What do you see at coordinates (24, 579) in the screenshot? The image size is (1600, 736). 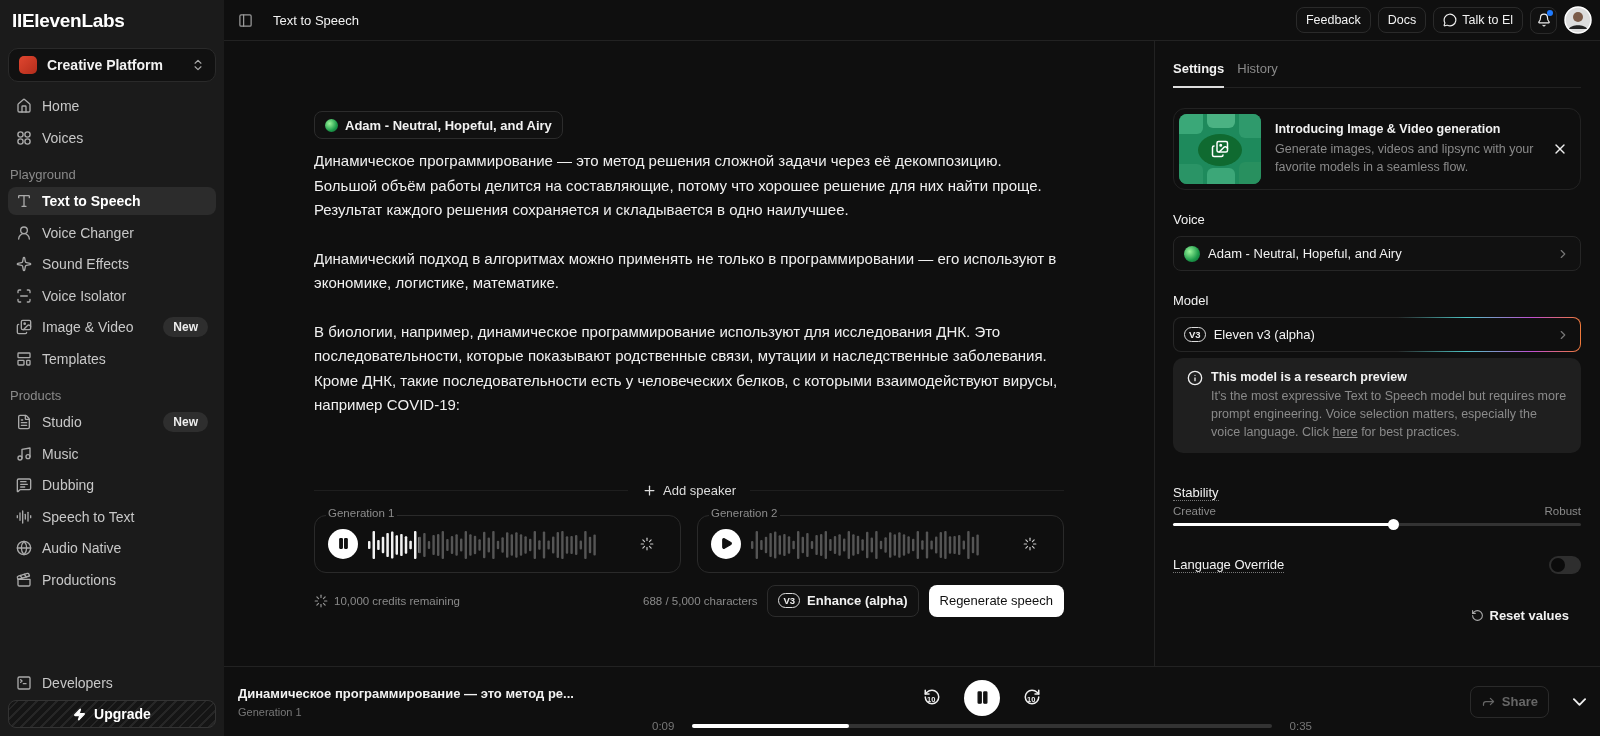 I see `clapperboard-icon` at bounding box center [24, 579].